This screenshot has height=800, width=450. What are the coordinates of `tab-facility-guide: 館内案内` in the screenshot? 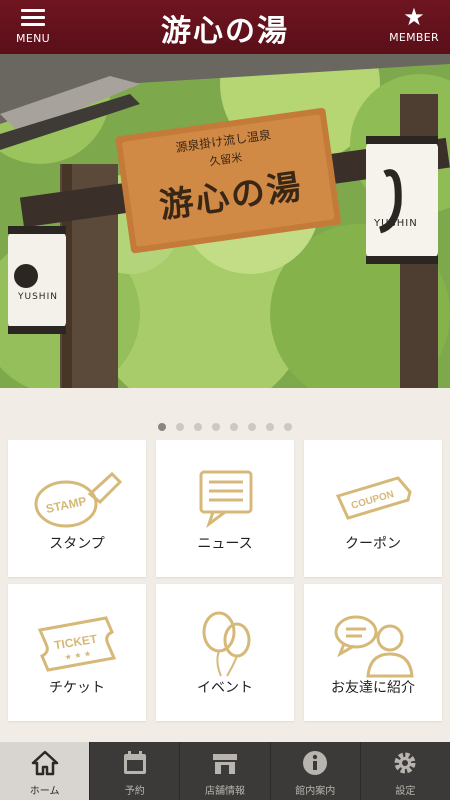 It's located at (316, 771).